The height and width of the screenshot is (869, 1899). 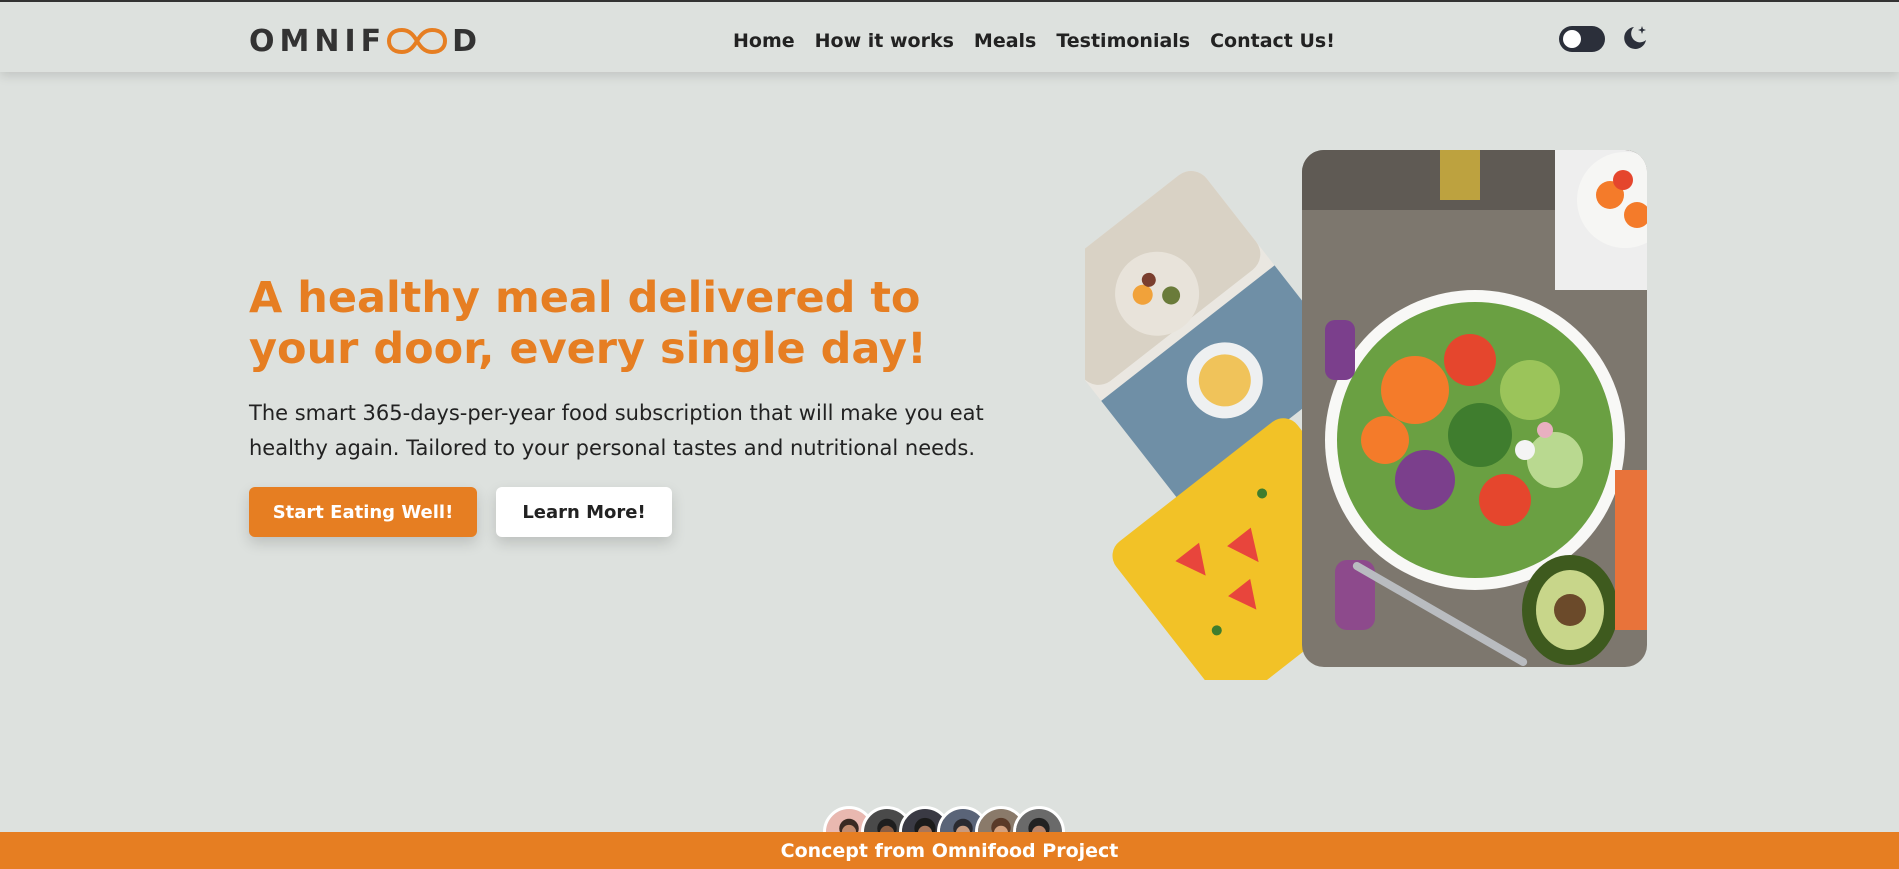 I want to click on theme-toggle-switch, so click(x=1582, y=39).